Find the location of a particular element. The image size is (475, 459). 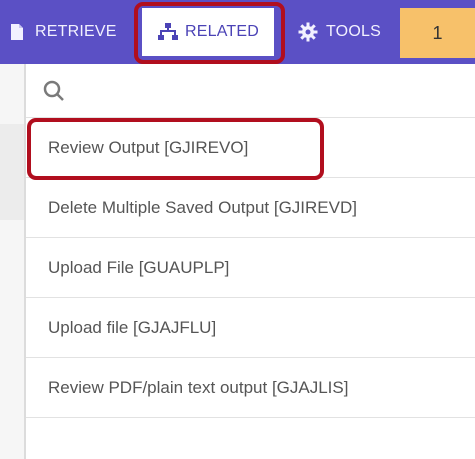

notification-count: 1 is located at coordinates (437, 32).